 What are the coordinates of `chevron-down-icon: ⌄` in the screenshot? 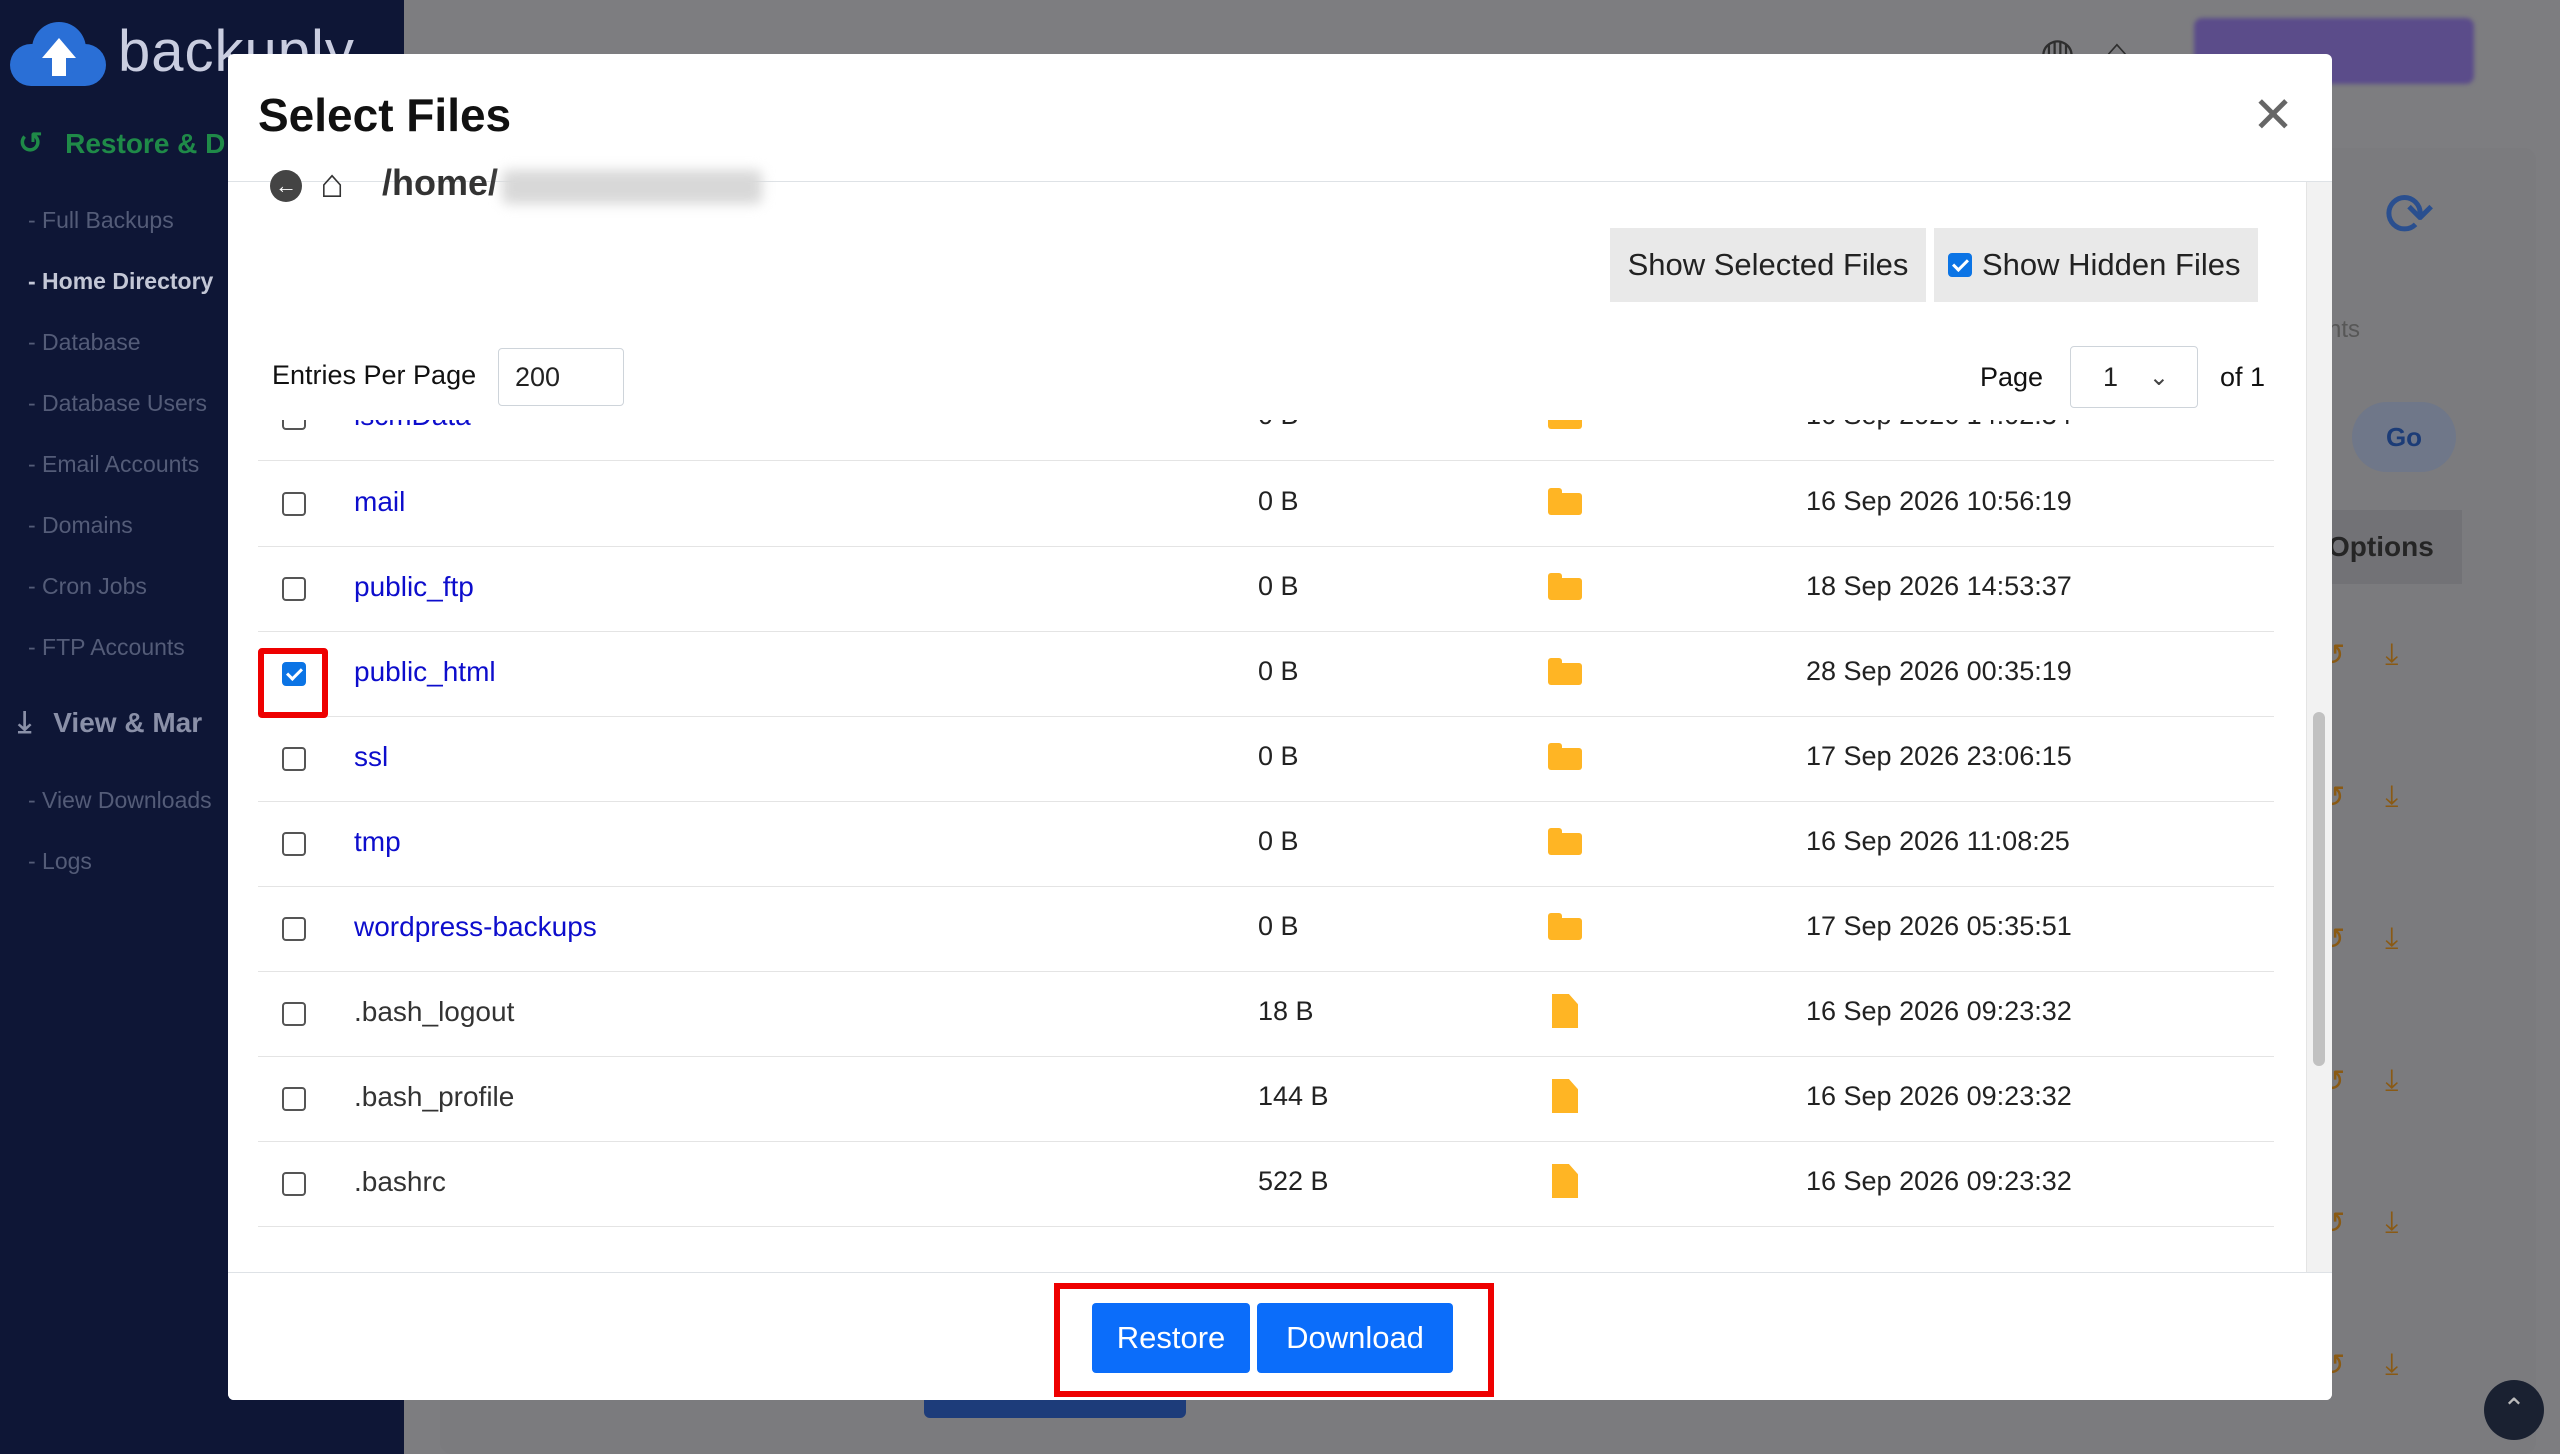 It's located at (2158, 377).